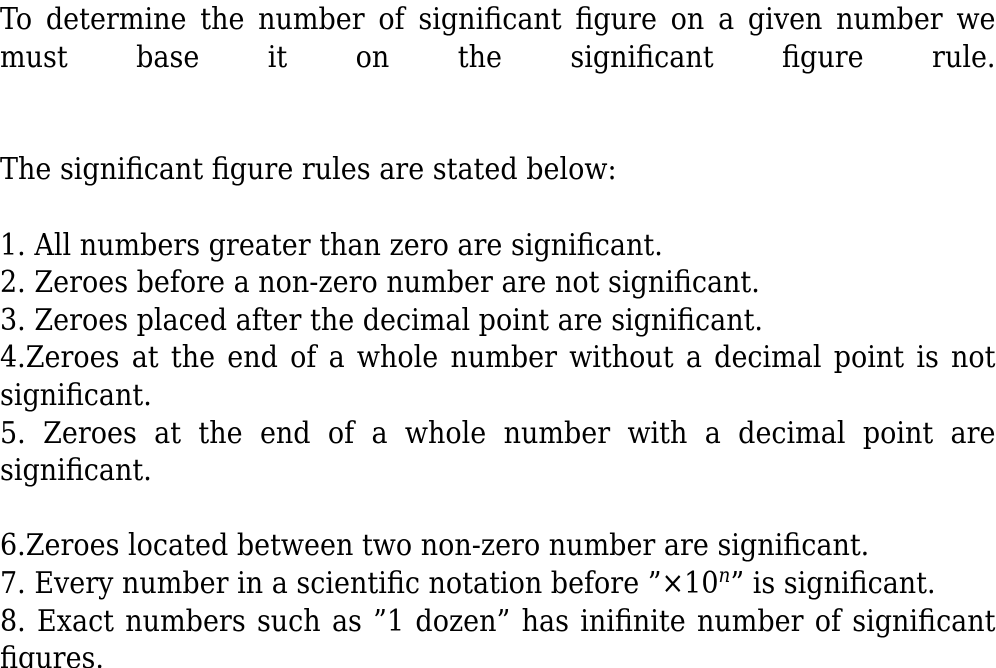 The height and width of the screenshot is (668, 996). Describe the element at coordinates (13, 357) in the screenshot. I see `rule-number-4: 4.` at that location.